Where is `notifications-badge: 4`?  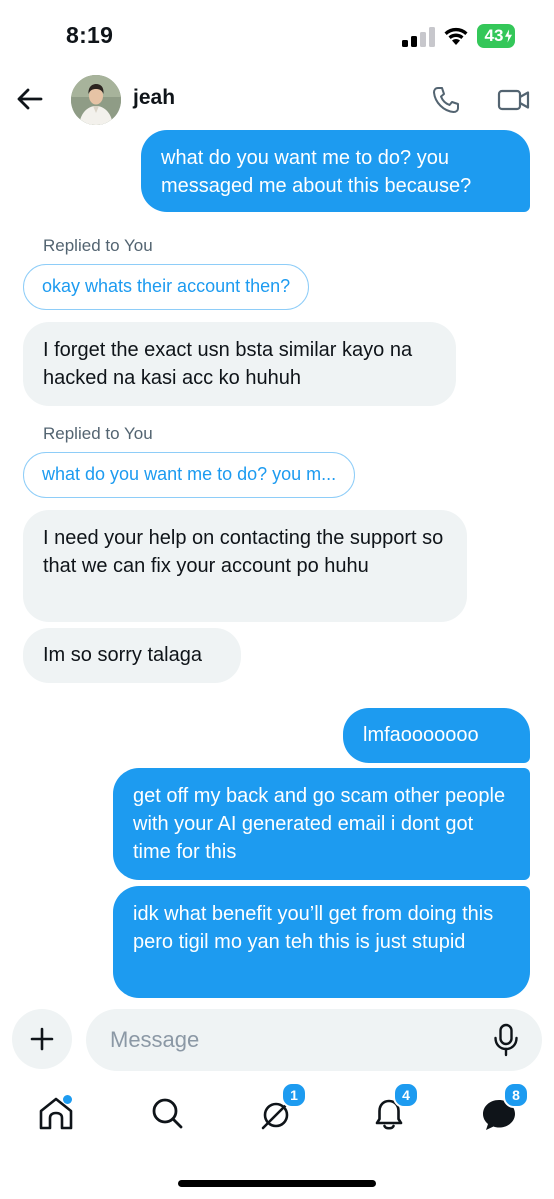
notifications-badge: 4 is located at coordinates (406, 1095).